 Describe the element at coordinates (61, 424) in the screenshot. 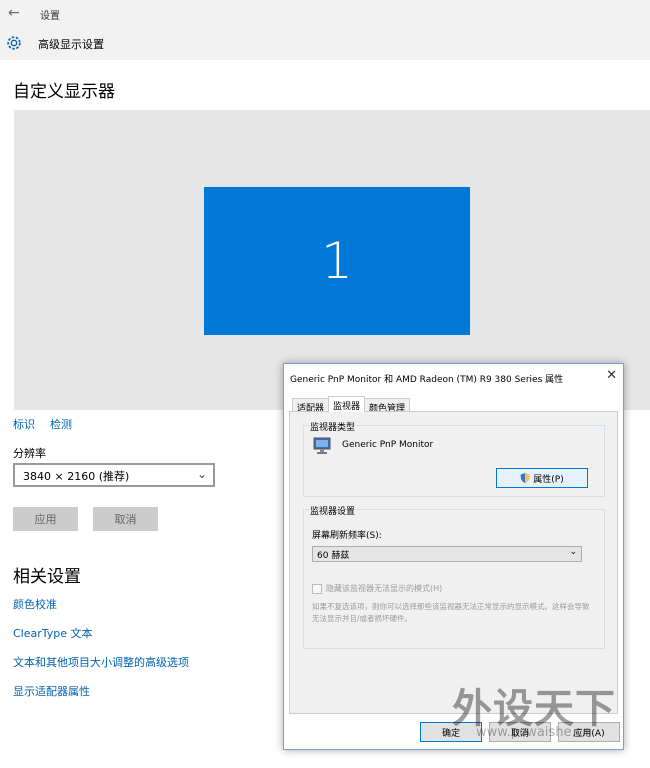

I see `detect-link: 检测` at that location.